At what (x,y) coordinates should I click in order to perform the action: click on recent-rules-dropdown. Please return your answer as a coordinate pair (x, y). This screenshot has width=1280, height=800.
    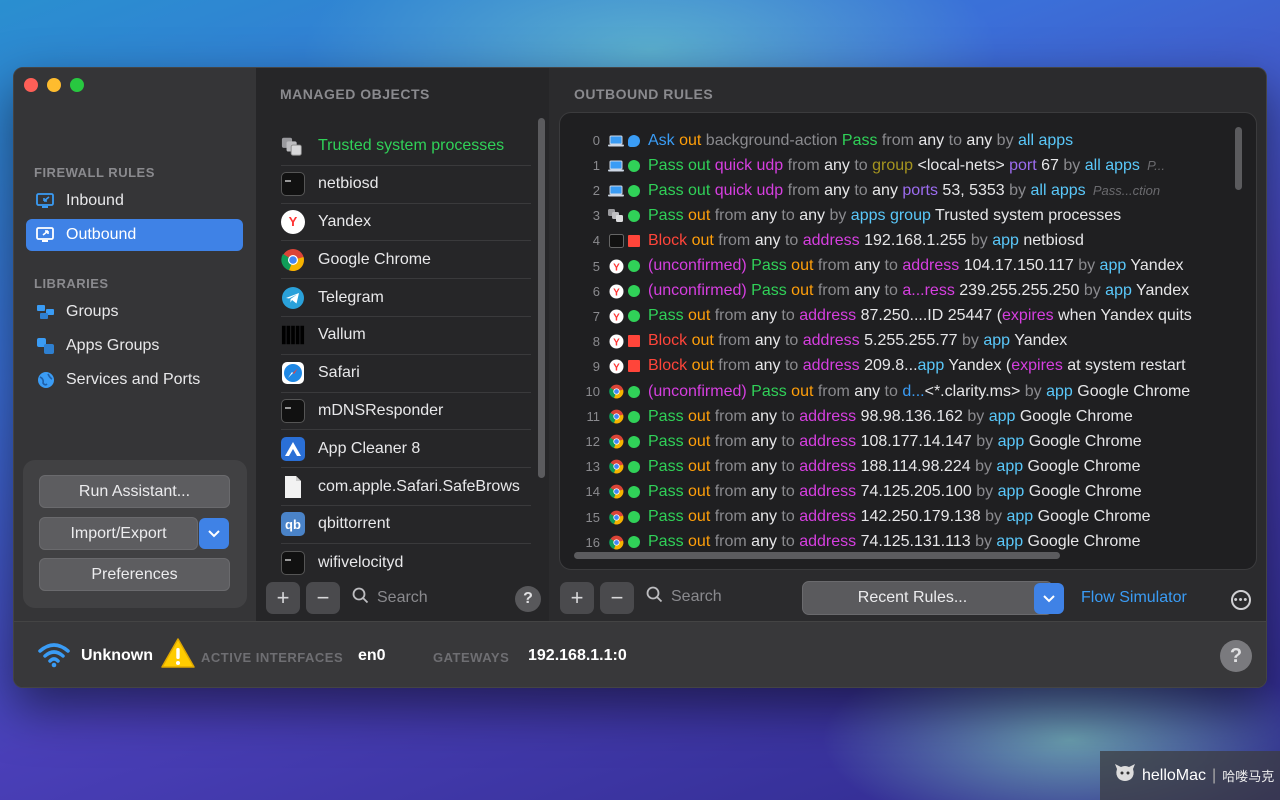
    Looking at the image, I should click on (1049, 598).